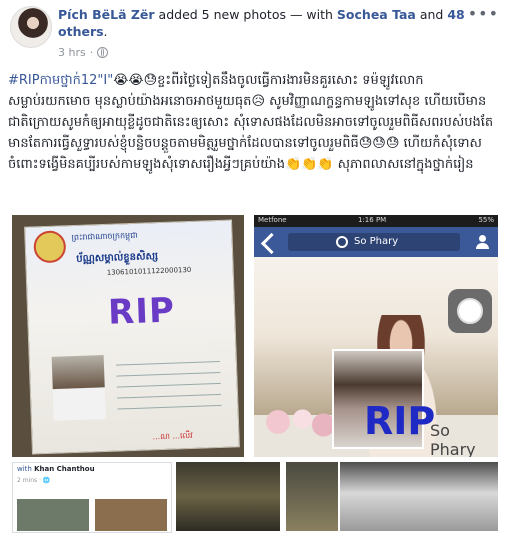 This screenshot has height=533, width=509. What do you see at coordinates (245, 14) in the screenshot?
I see `post-action-text: added 5 new photos — with` at bounding box center [245, 14].